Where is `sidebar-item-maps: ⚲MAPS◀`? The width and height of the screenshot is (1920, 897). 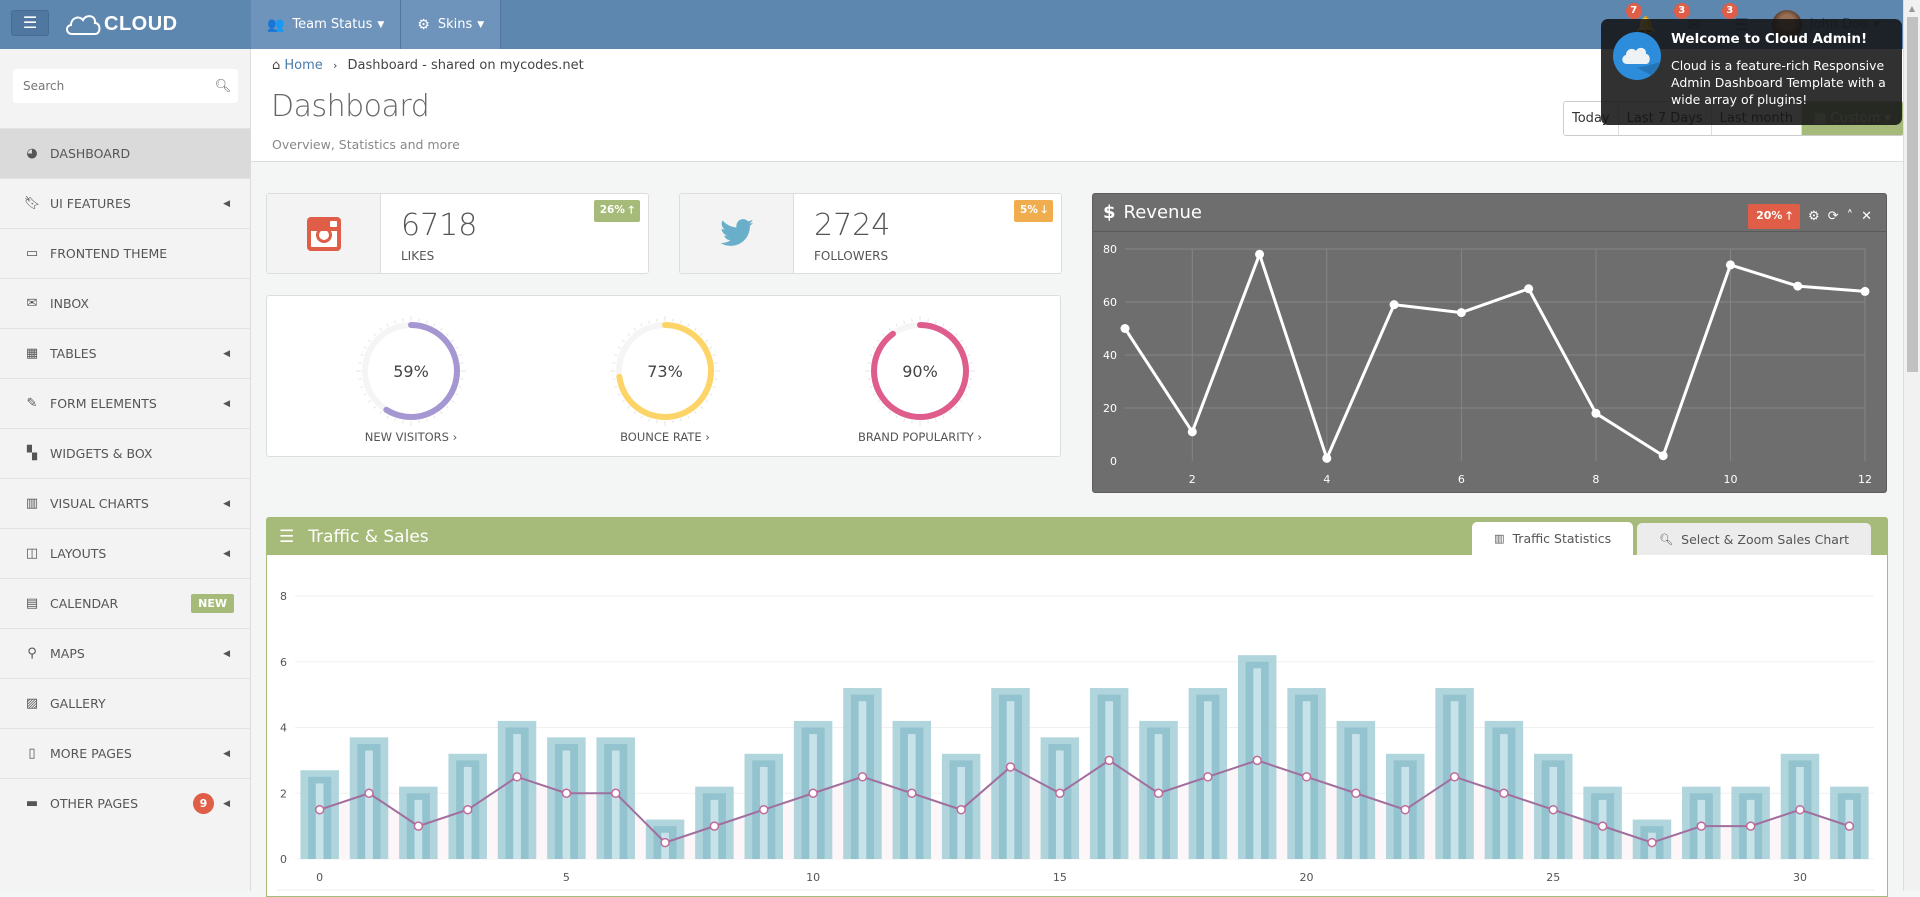
sidebar-item-maps: ⚲MAPS◀ is located at coordinates (125, 653).